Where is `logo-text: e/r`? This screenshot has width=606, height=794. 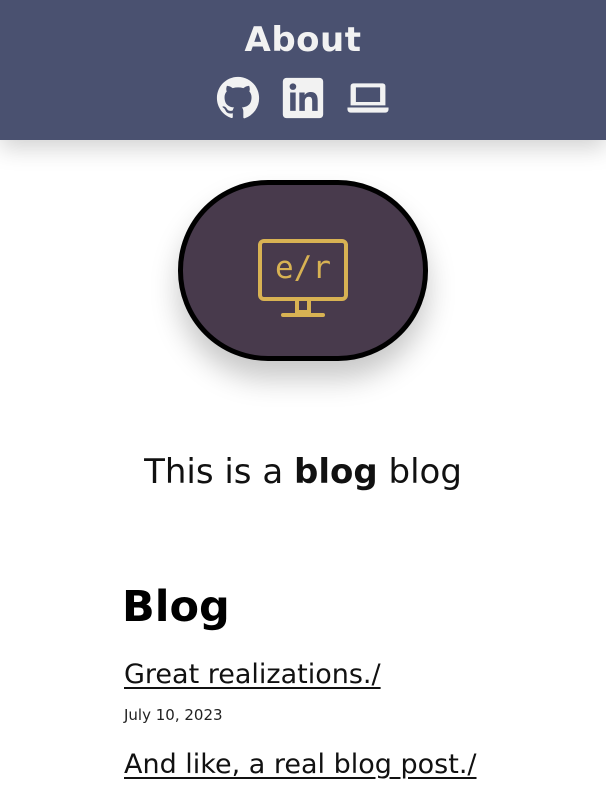
logo-text: e/r is located at coordinates (303, 268).